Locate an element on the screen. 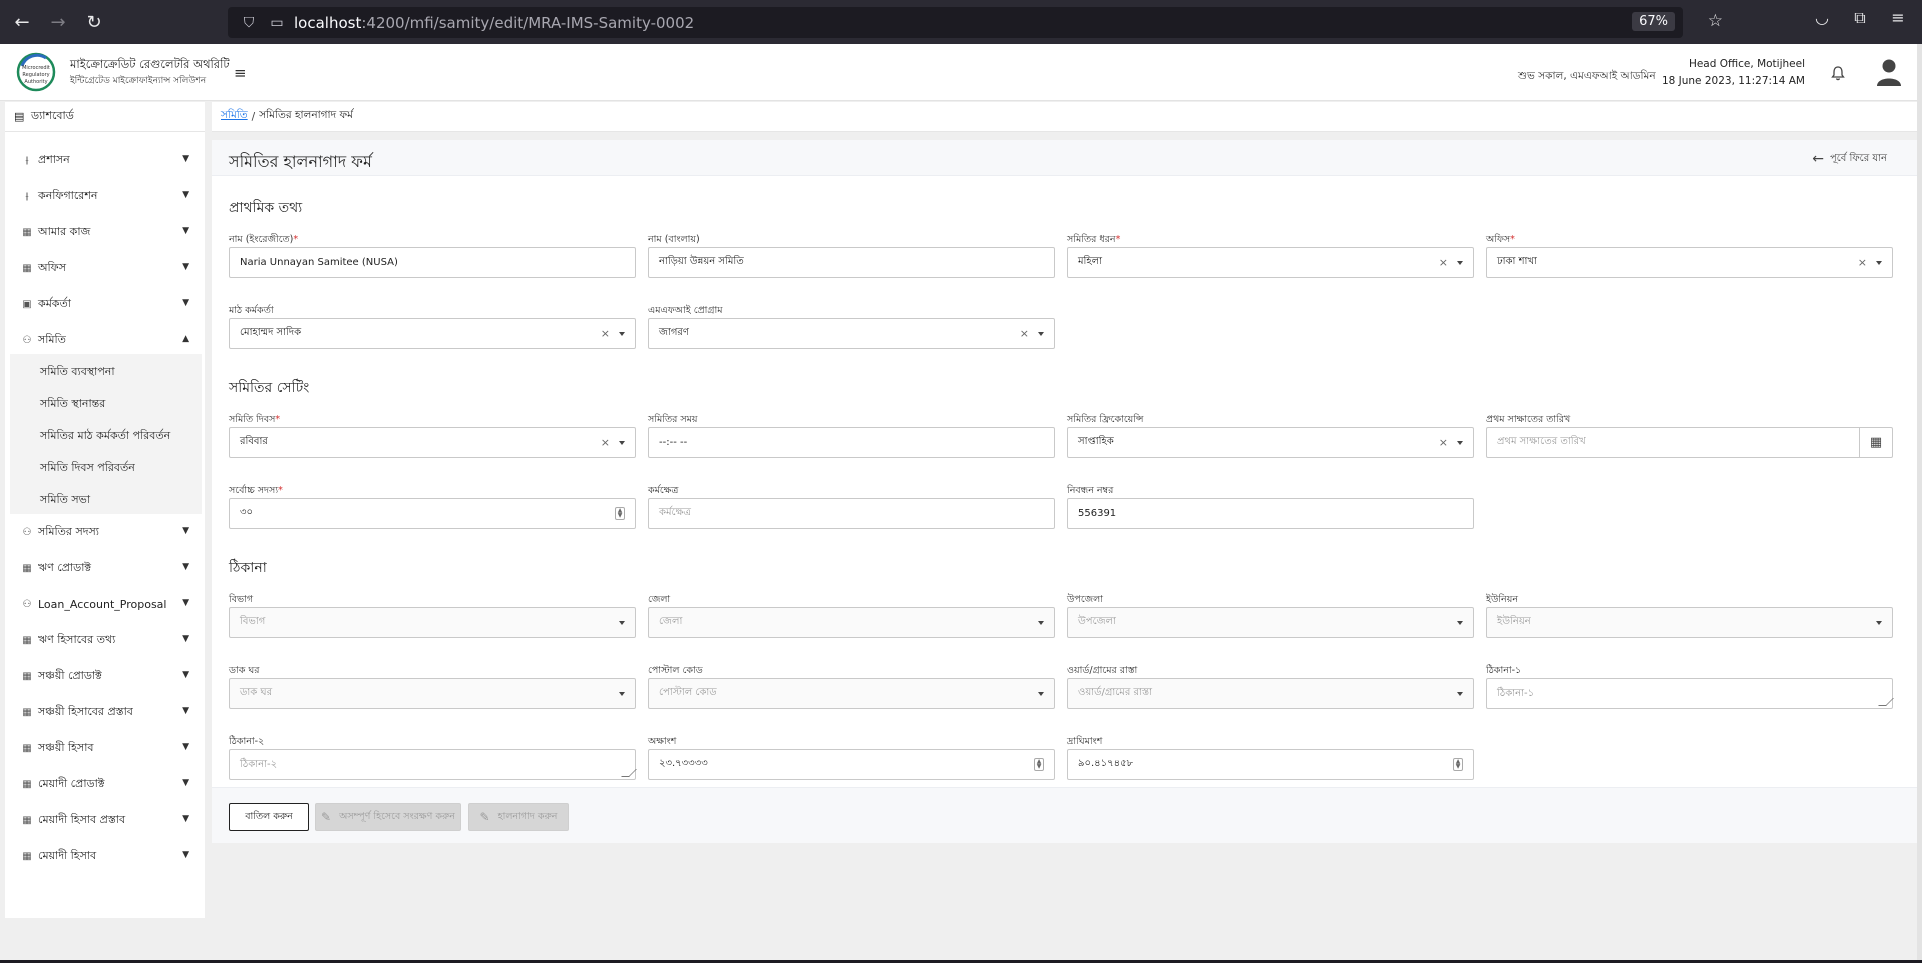  upazila-select: উপজেলা is located at coordinates (1270, 622).